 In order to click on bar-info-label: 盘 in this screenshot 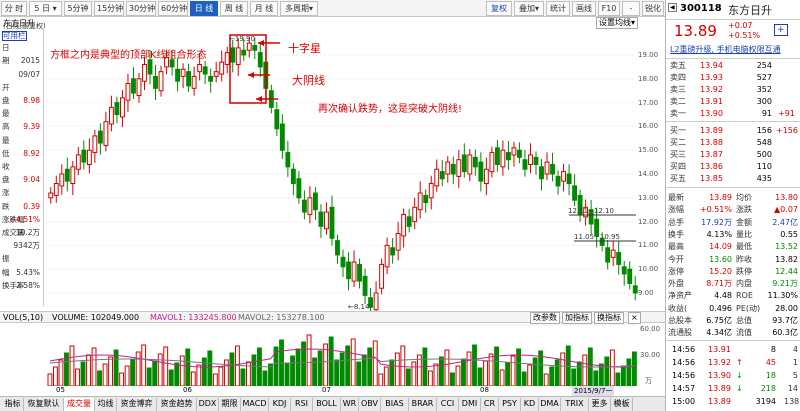, I will do `click(6, 180)`.